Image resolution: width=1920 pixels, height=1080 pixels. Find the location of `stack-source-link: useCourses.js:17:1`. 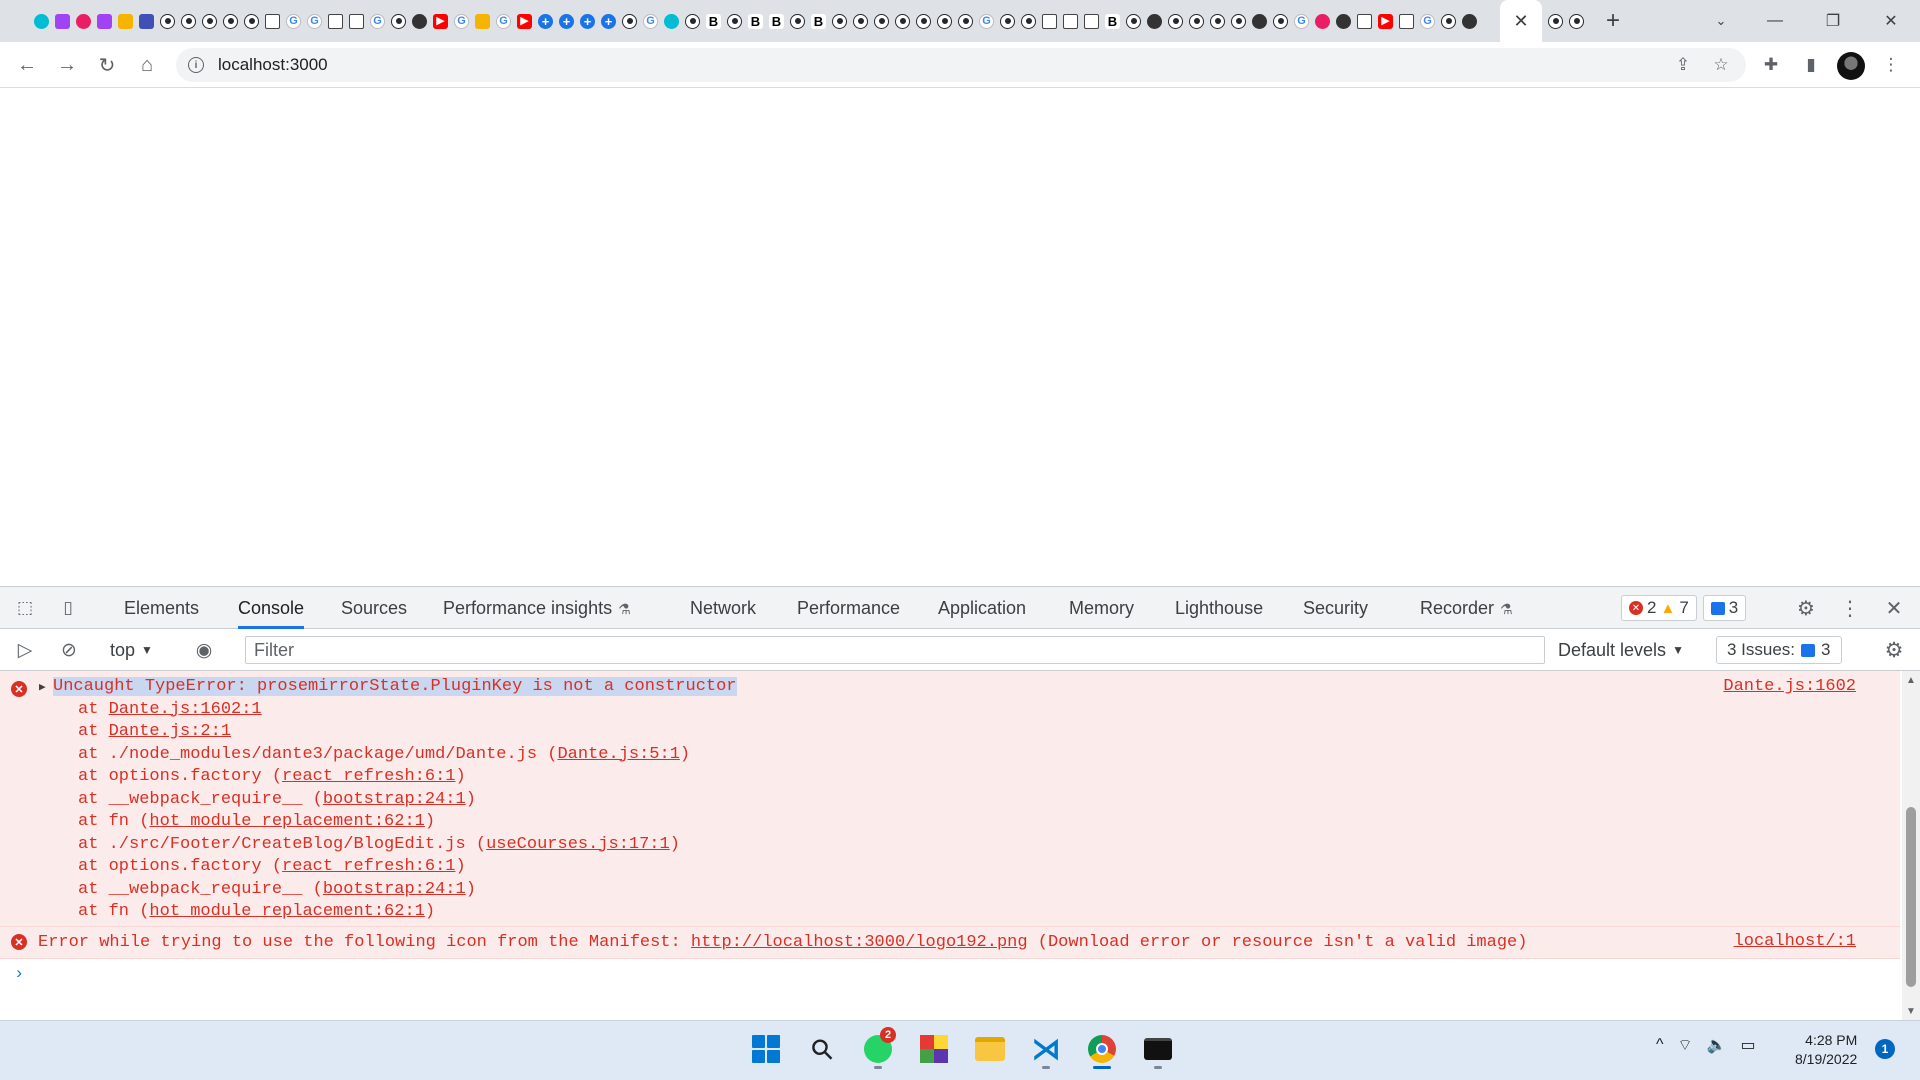

stack-source-link: useCourses.js:17:1 is located at coordinates (578, 844).